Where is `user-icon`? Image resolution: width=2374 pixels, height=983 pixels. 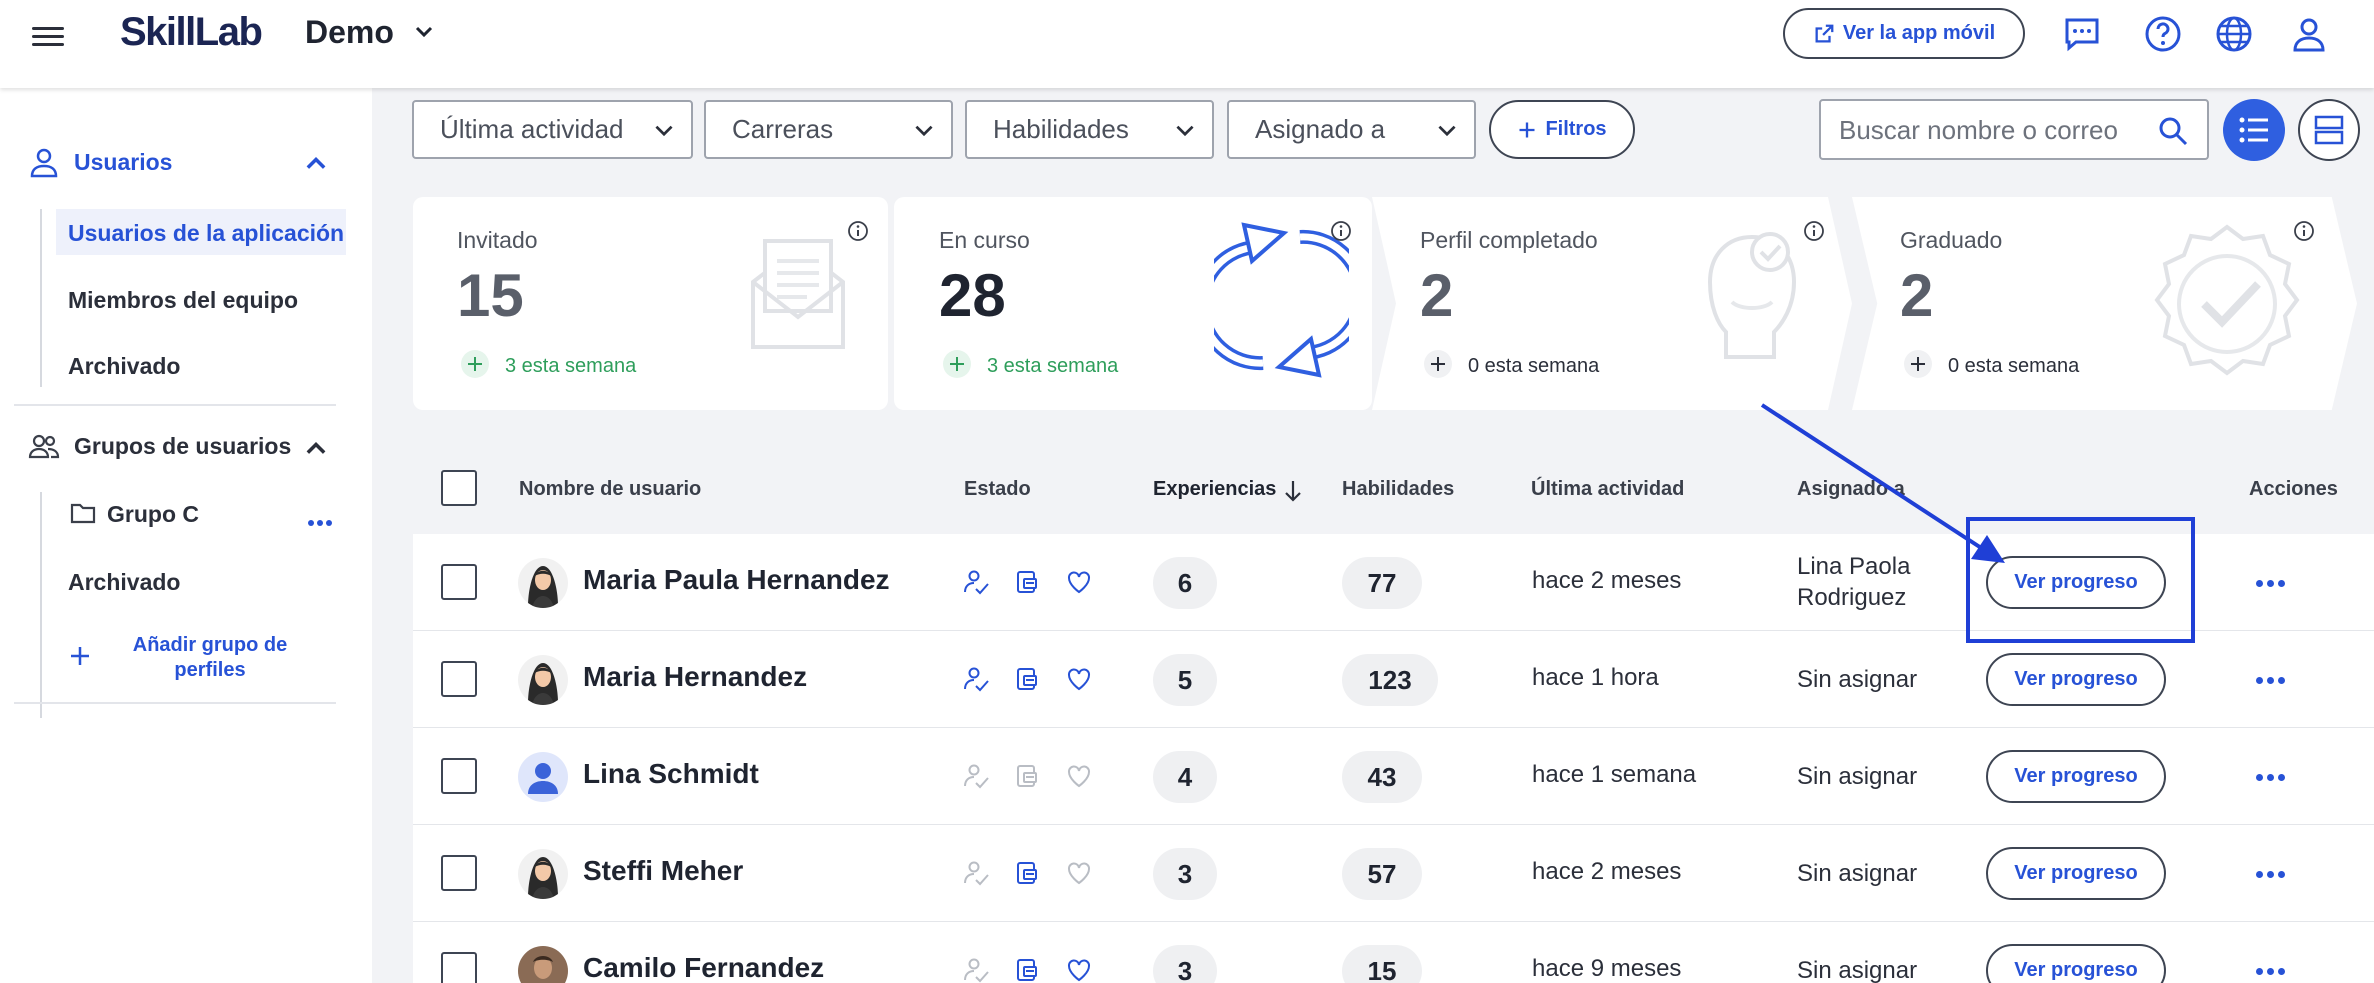 user-icon is located at coordinates (2309, 34).